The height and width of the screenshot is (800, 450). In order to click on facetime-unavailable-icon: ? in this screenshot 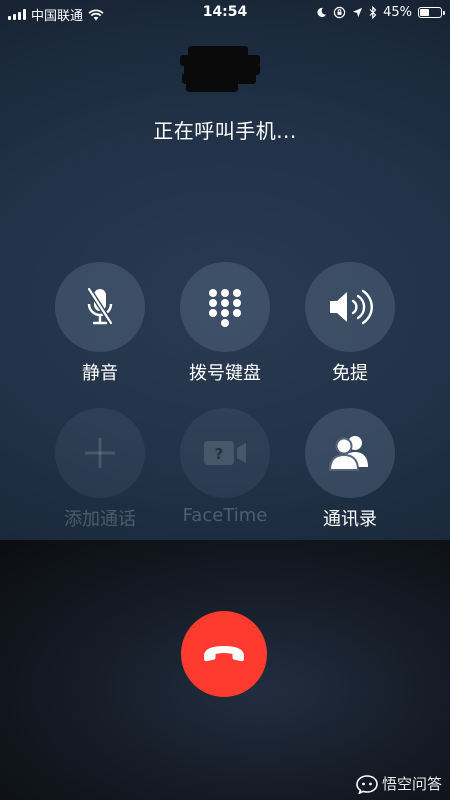, I will do `click(225, 453)`.